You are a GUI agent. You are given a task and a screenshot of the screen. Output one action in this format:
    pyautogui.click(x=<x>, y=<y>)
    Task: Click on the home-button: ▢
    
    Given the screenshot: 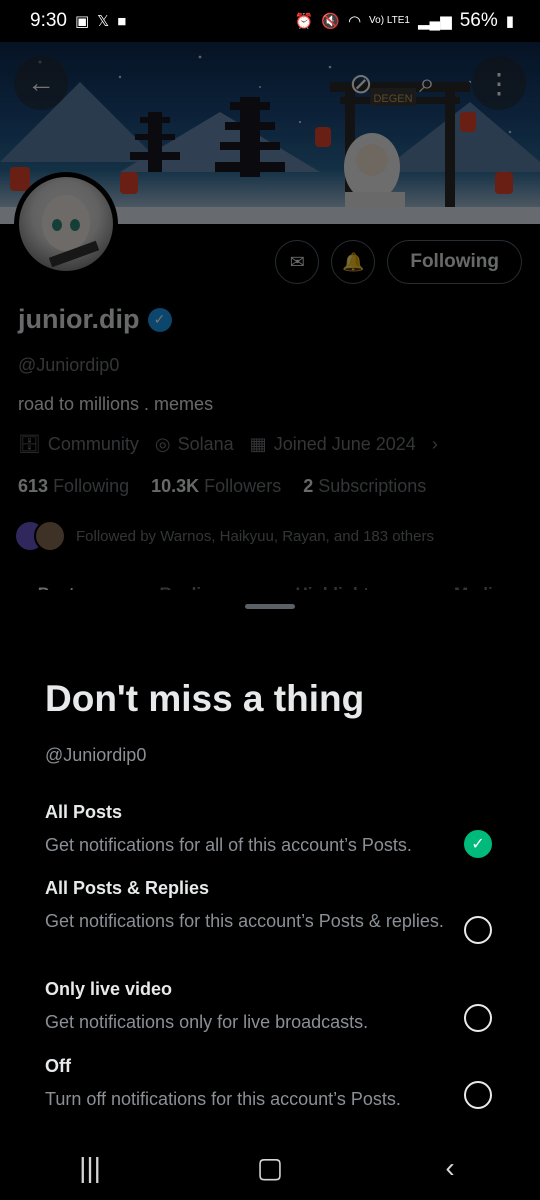 What is the action you would take?
    pyautogui.click(x=270, y=1168)
    